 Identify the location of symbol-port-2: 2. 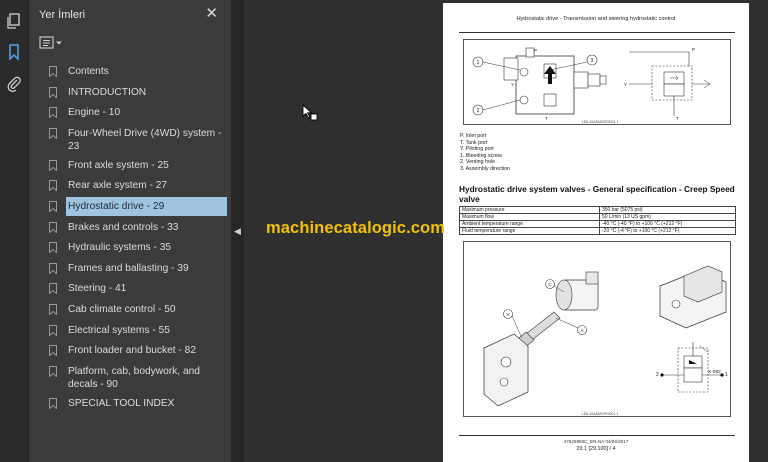
(657, 375).